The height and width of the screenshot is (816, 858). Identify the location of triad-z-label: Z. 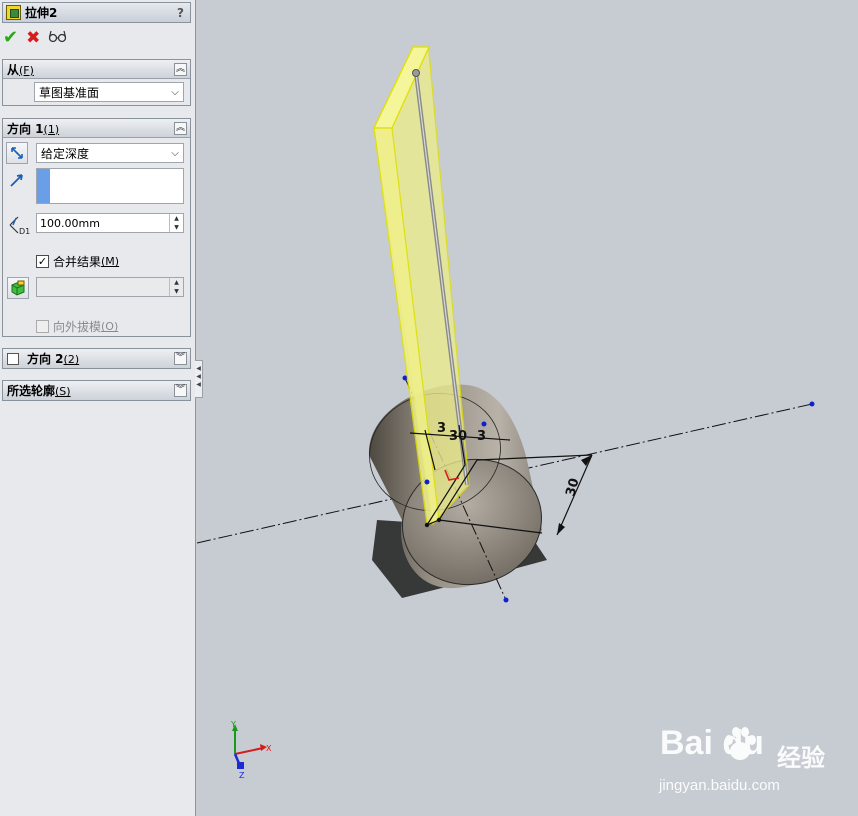
(242, 775).